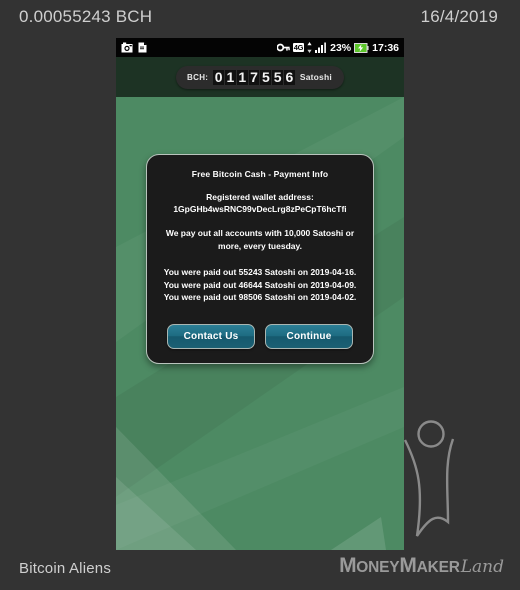 This screenshot has width=520, height=590. Describe the element at coordinates (321, 47) in the screenshot. I see `signal-bars-icon` at that location.